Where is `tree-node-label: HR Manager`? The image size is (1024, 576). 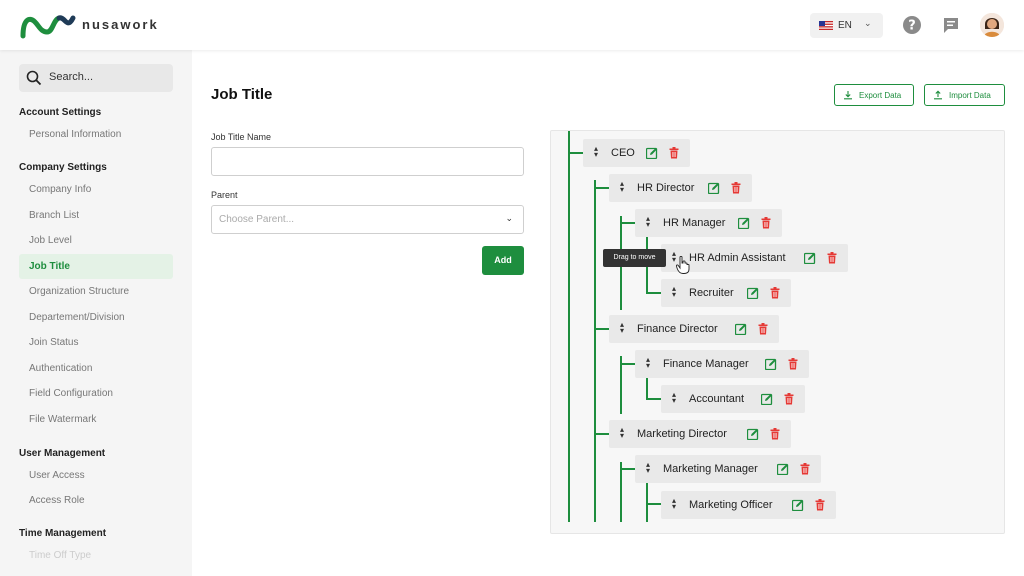
tree-node-label: HR Manager is located at coordinates (694, 223).